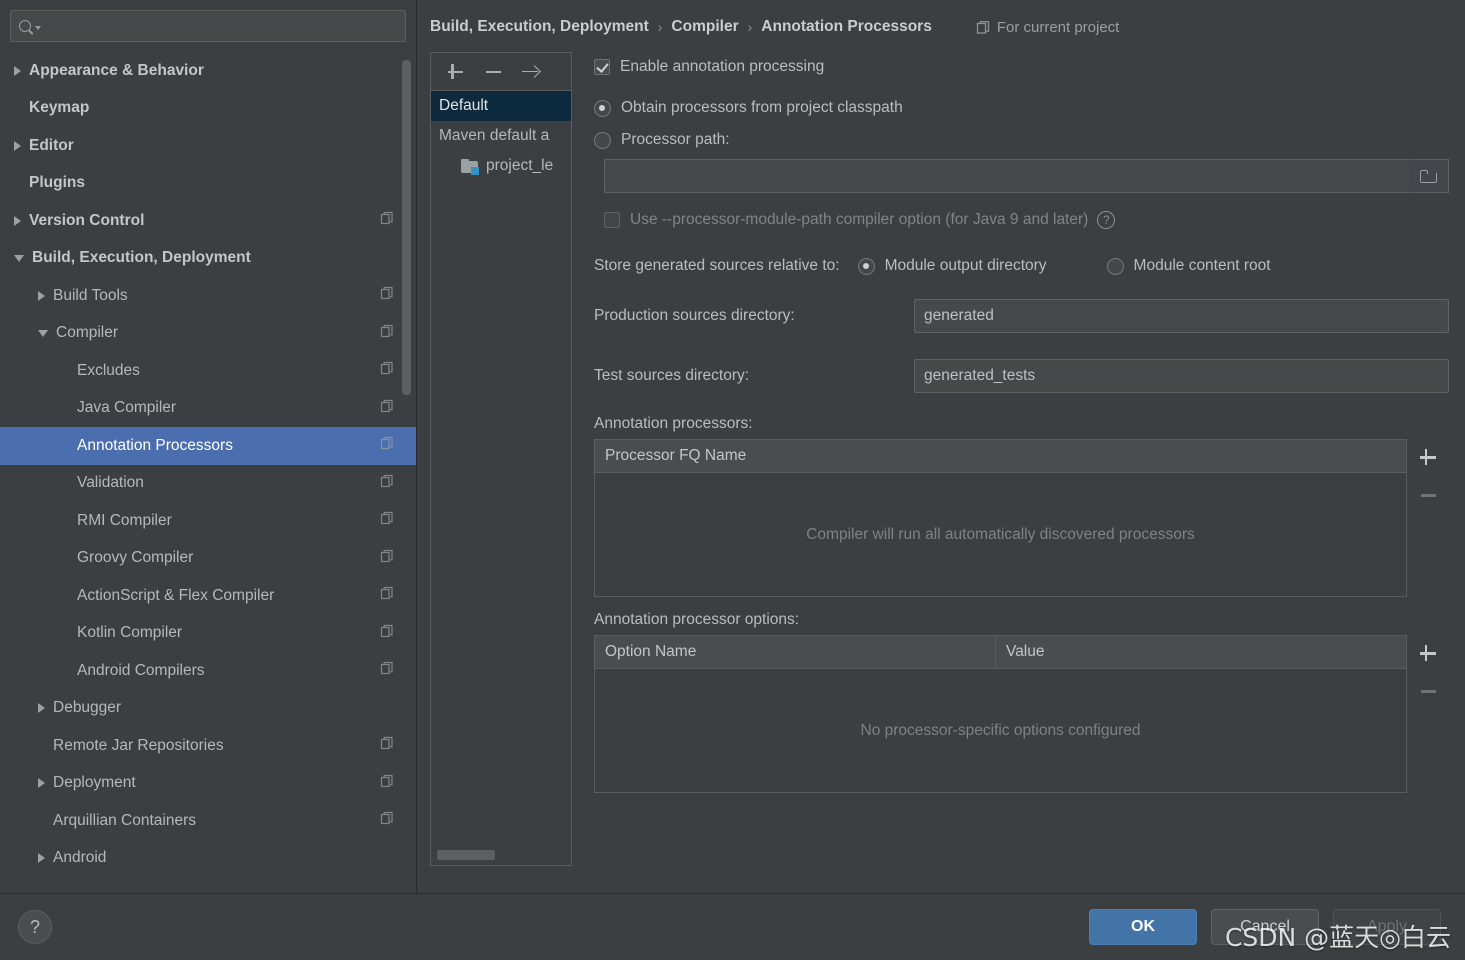 The width and height of the screenshot is (1465, 960). I want to click on remove-profile-button, so click(493, 72).